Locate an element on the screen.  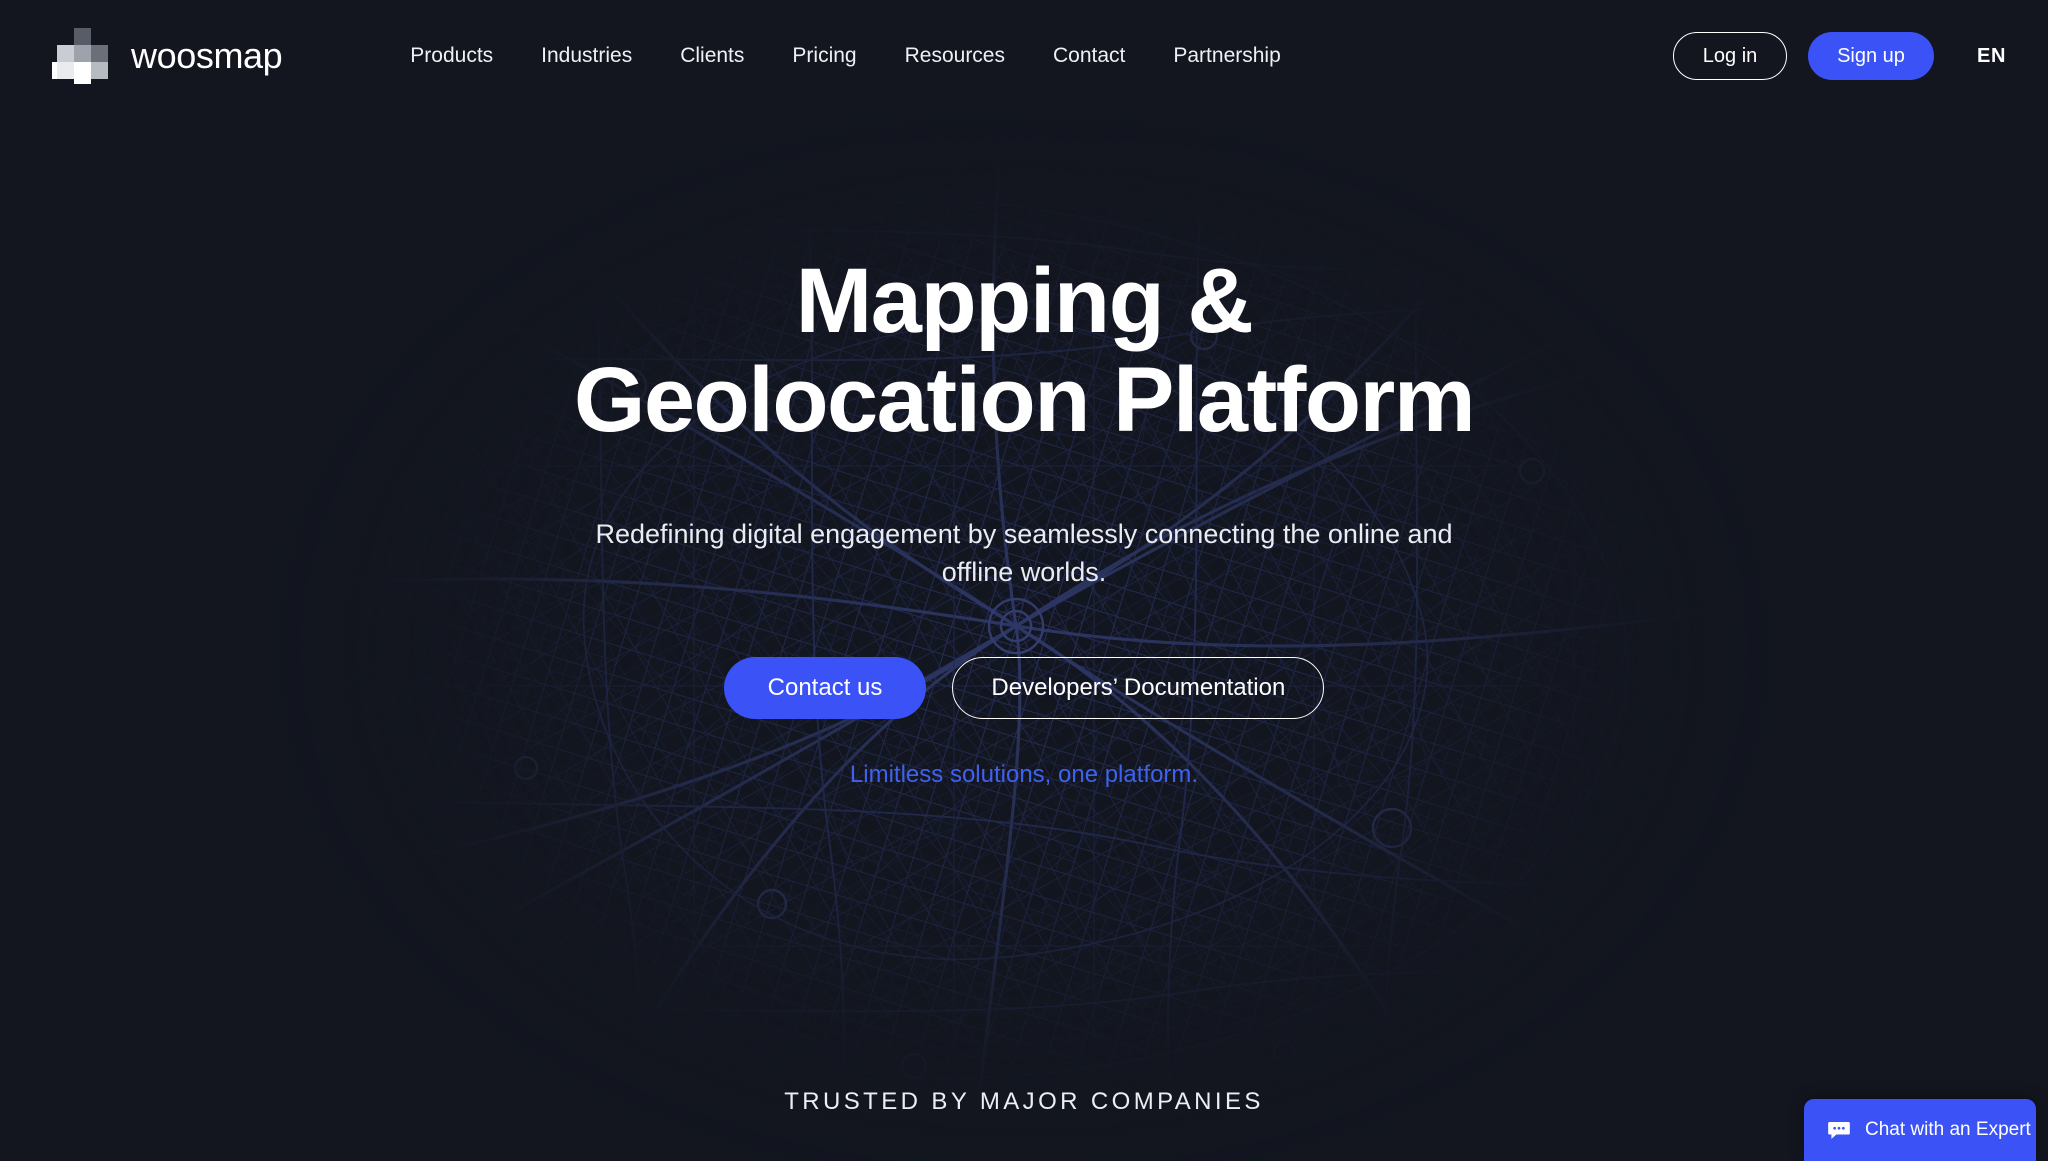
hero-tagline: Limitless solutions, one platform. is located at coordinates (1024, 775).